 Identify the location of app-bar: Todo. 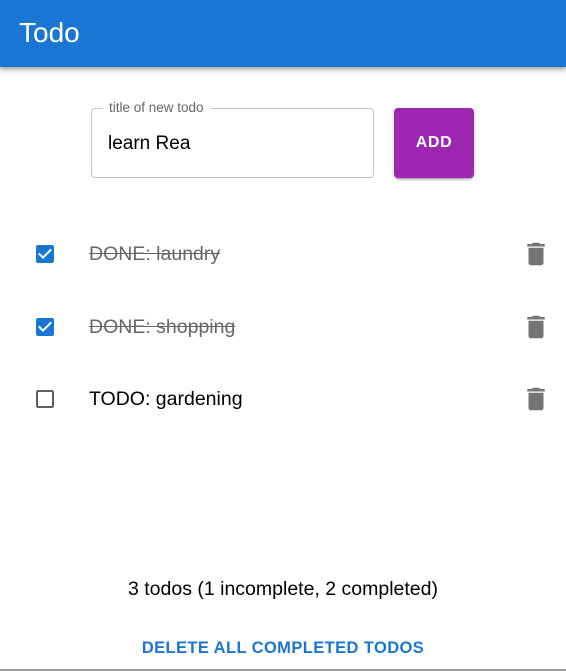
(283, 33).